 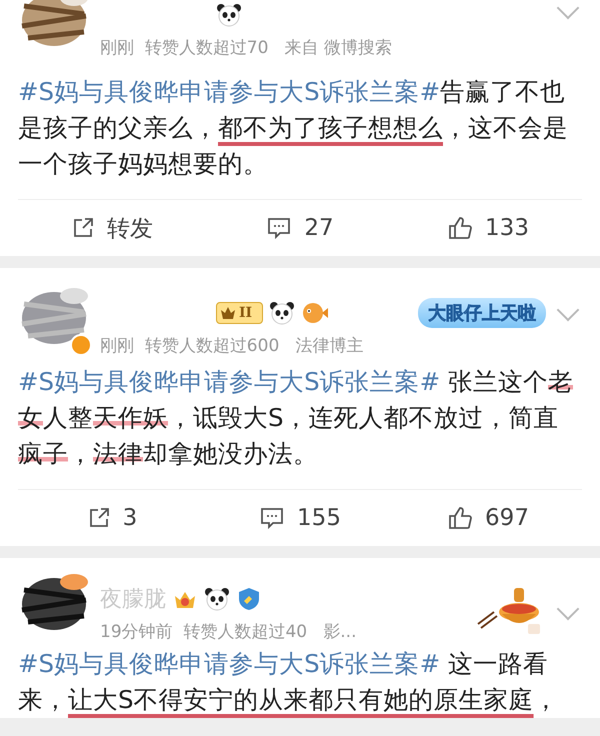 What do you see at coordinates (507, 228) in the screenshot?
I see `like-count: 133` at bounding box center [507, 228].